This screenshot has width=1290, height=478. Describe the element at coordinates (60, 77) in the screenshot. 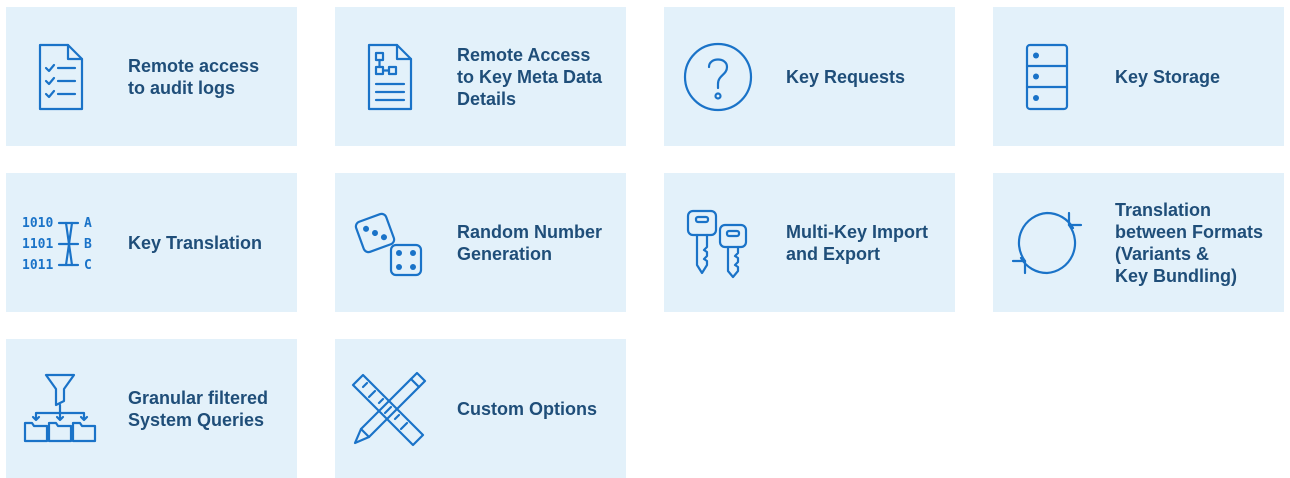

I see `checklist-document-icon` at that location.